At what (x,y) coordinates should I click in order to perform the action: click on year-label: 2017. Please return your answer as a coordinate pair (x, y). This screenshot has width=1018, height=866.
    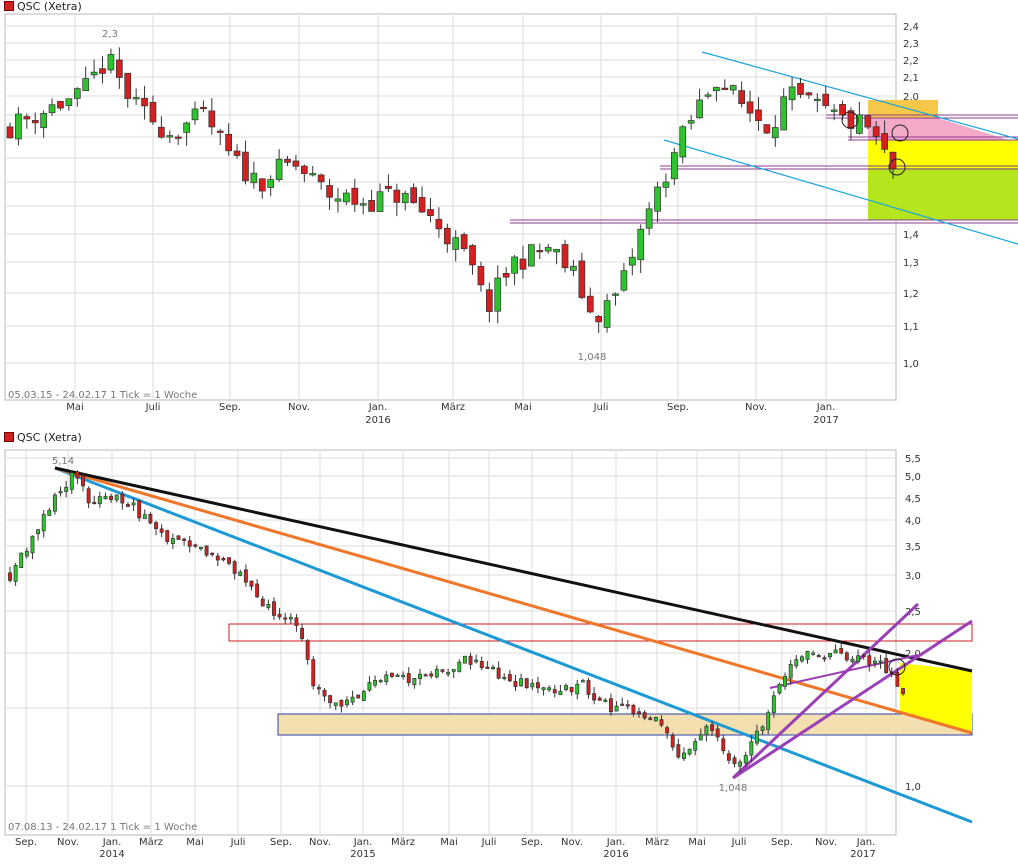
    Looking at the image, I should click on (862, 854).